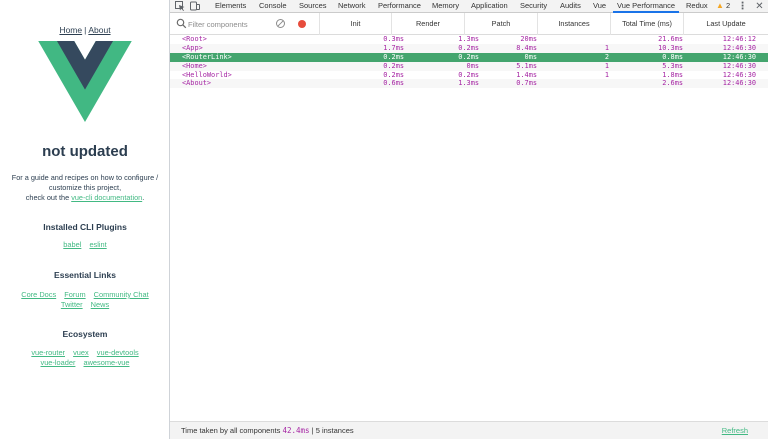 Image resolution: width=768 pixels, height=439 pixels. I want to click on column-header-instances: Instances, so click(574, 24).